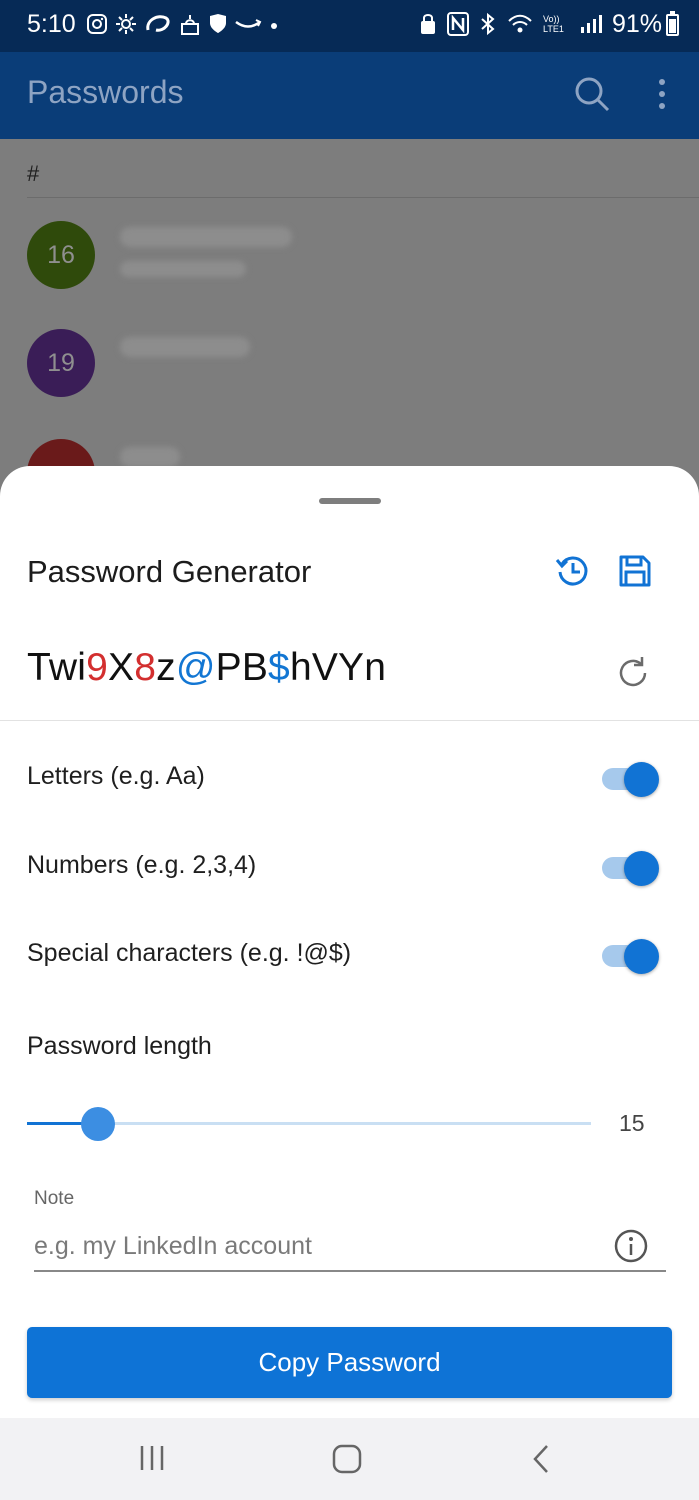 The height and width of the screenshot is (1500, 699). I want to click on section-header: #, so click(33, 173).